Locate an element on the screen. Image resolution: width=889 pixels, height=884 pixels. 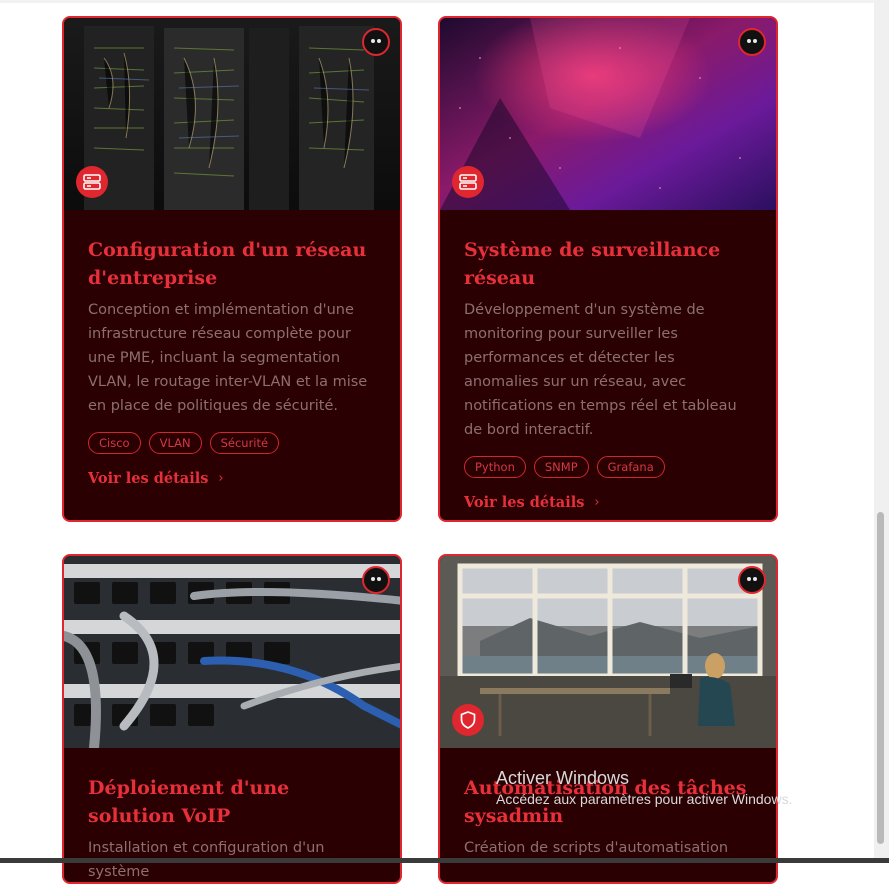
project-description: Création de scripts d'automatisation is located at coordinates (596, 848).